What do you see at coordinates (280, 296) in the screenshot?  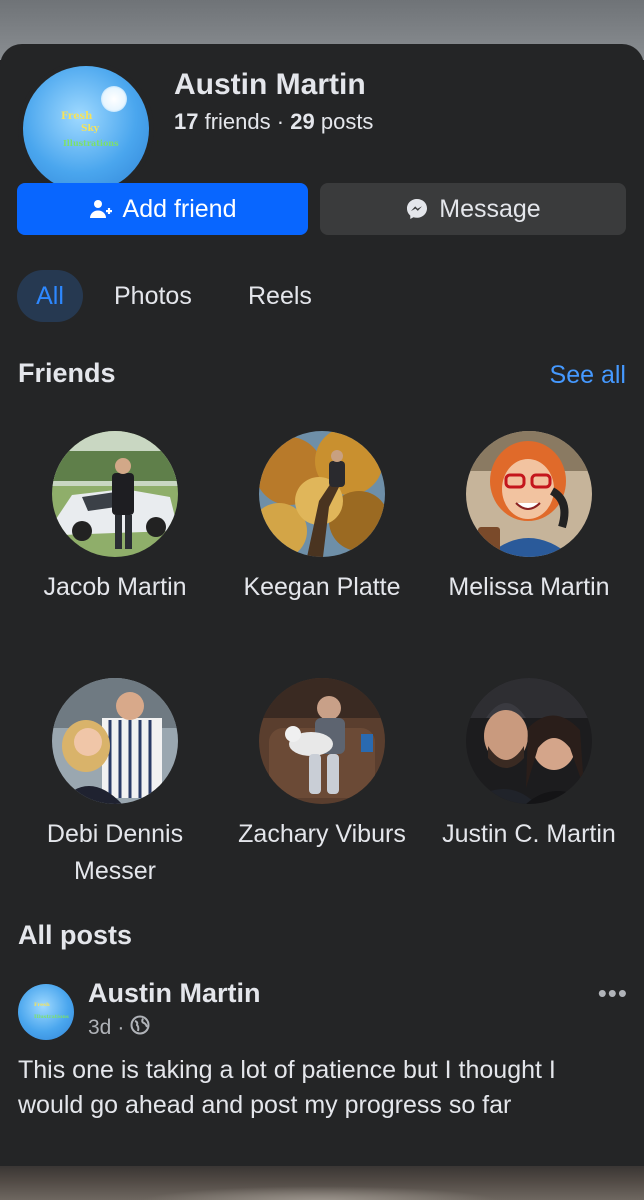 I see `tab-reels: Reels` at bounding box center [280, 296].